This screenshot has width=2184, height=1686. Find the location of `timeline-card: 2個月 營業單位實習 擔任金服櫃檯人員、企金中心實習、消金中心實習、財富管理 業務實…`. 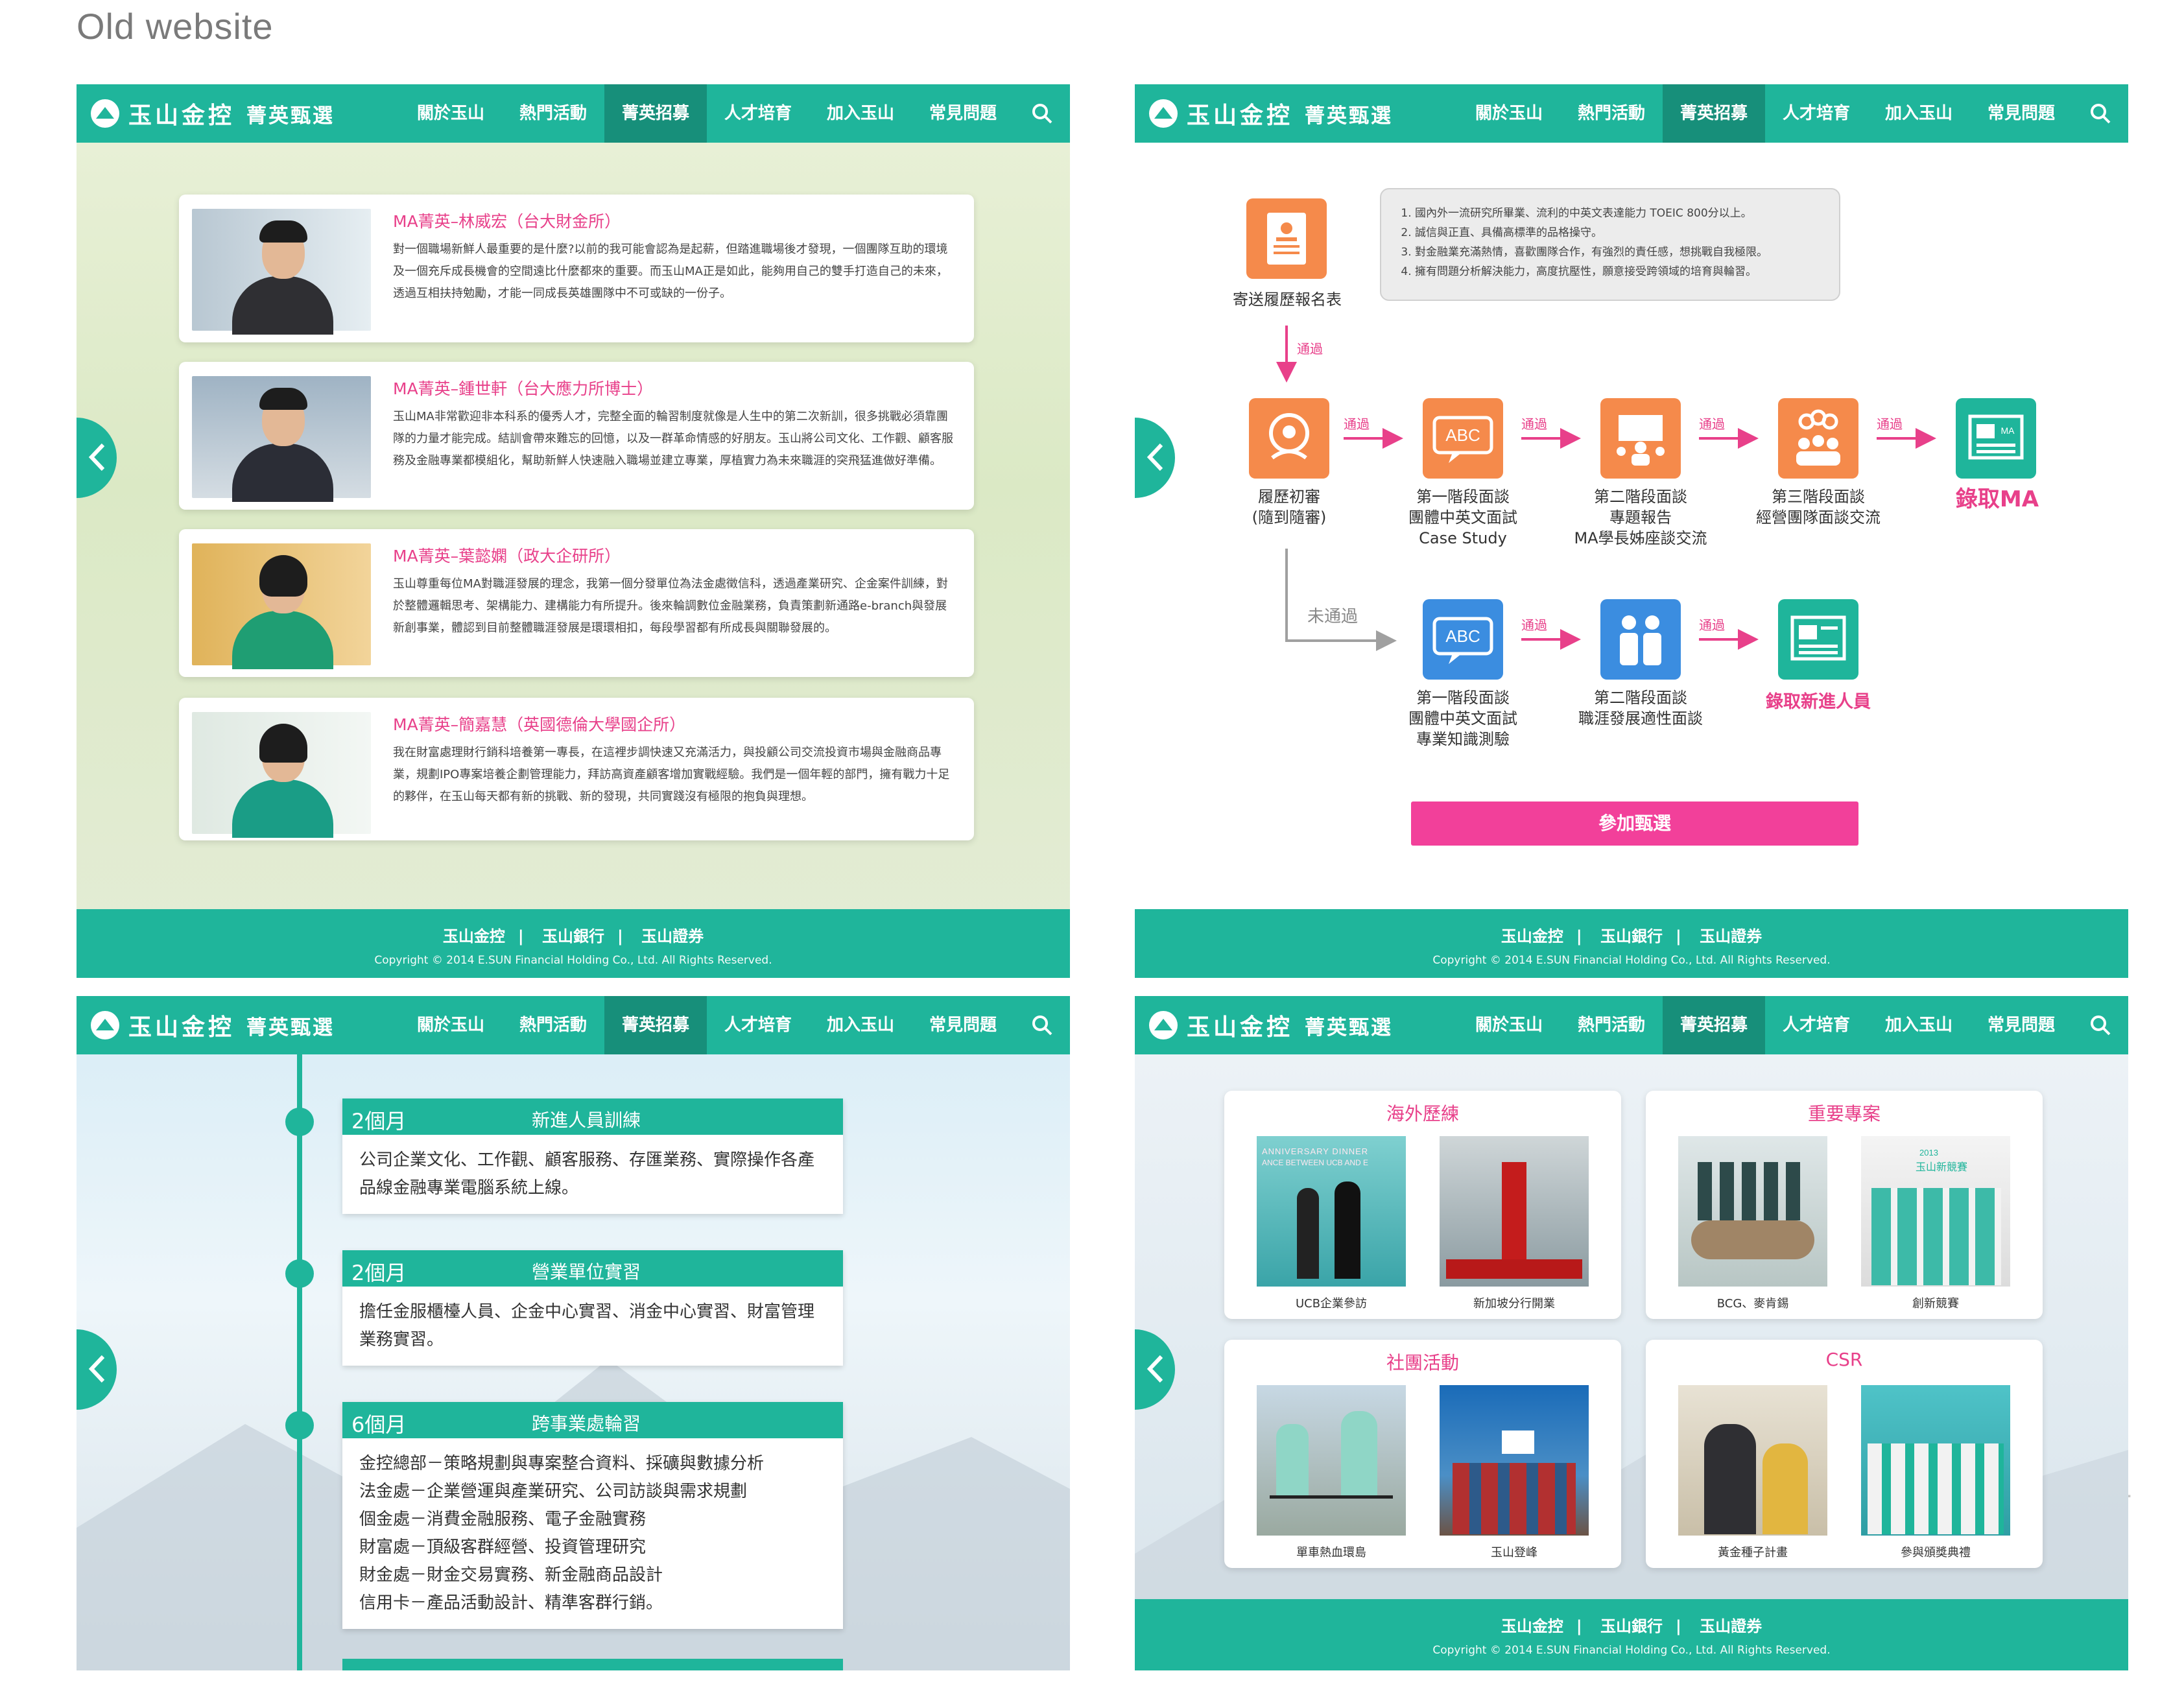

timeline-card: 2個月 營業單位實習 擔任金服櫃檯人員、企金中心實習、消金中心實習、財富管理 業務實… is located at coordinates (593, 1308).